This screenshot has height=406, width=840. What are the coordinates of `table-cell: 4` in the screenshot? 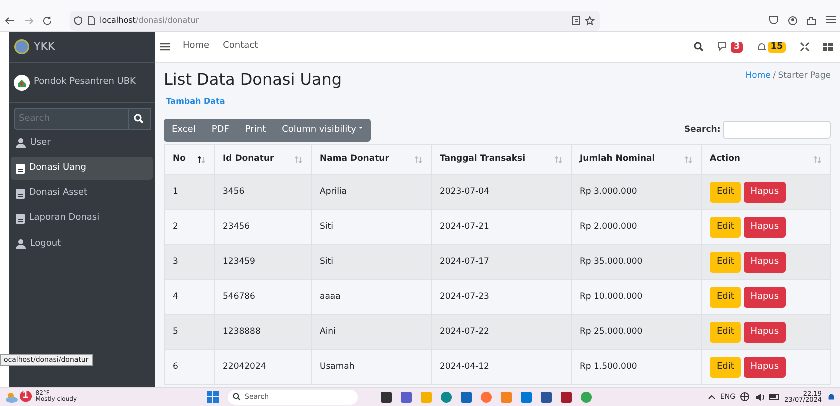 It's located at (189, 297).